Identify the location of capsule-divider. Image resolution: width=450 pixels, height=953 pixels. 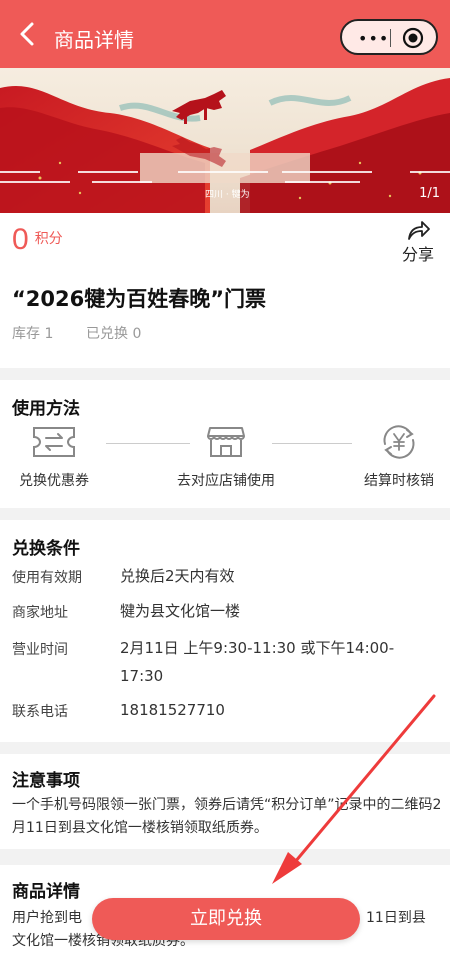
(390, 38).